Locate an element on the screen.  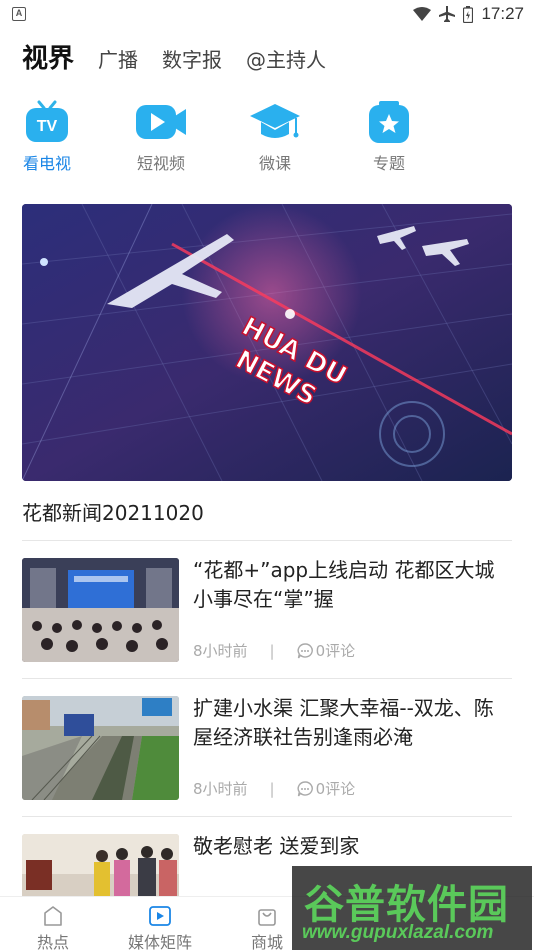
clock: 17:27 is located at coordinates (502, 13).